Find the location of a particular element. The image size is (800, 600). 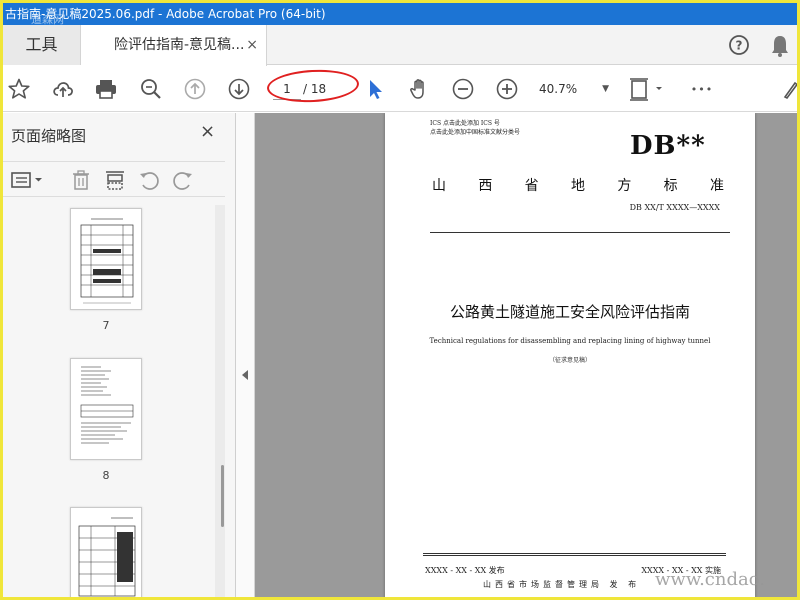

watermark-top: 道森网 is located at coordinates (47, 19).